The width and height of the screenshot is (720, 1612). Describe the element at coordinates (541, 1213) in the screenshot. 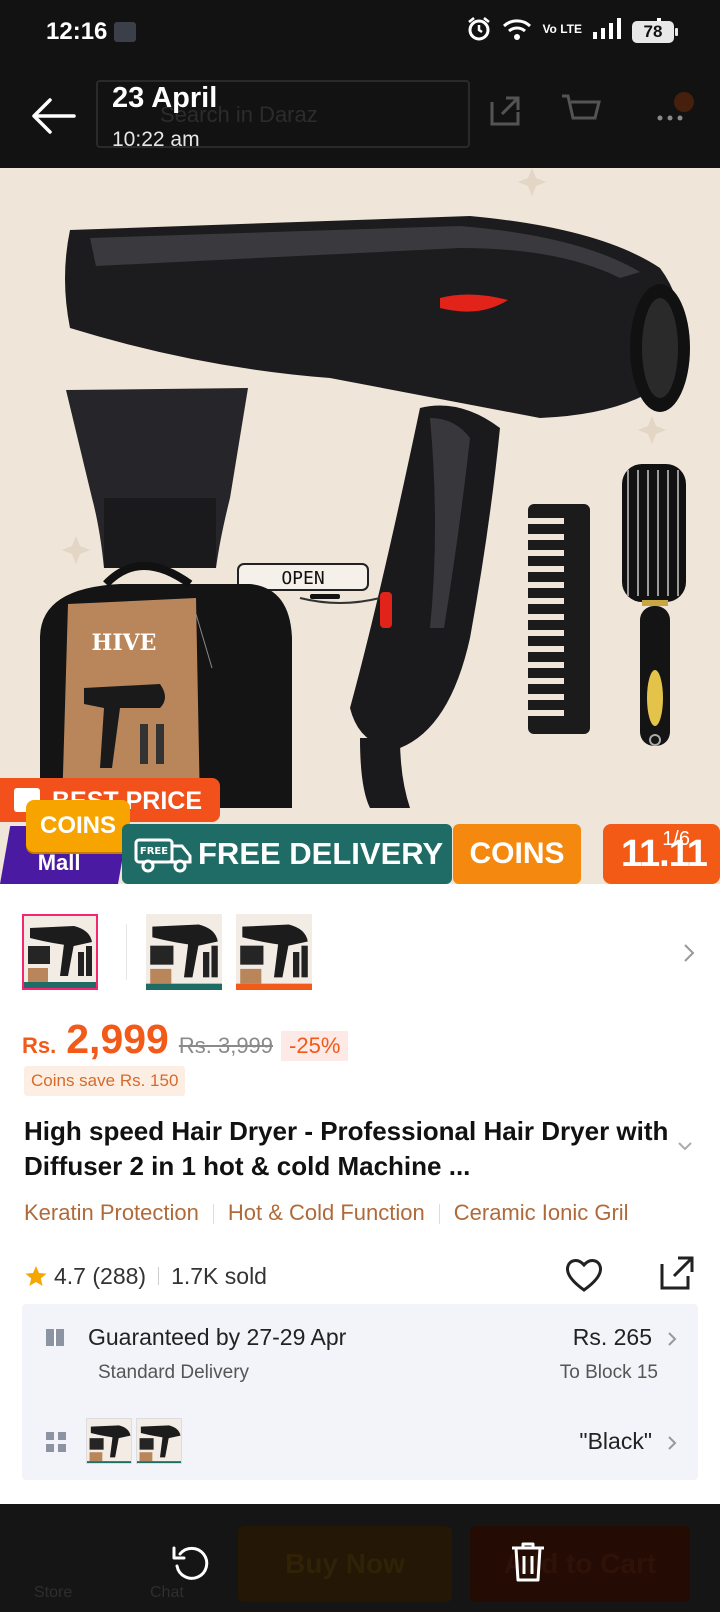

I see `feature-tag: Ceramic Ionic Gril` at that location.